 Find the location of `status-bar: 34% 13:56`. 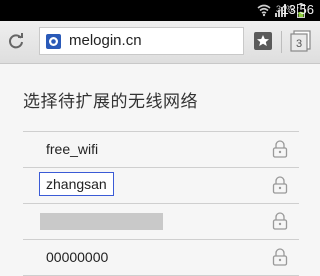

status-bar: 34% 13:56 is located at coordinates (160, 10).